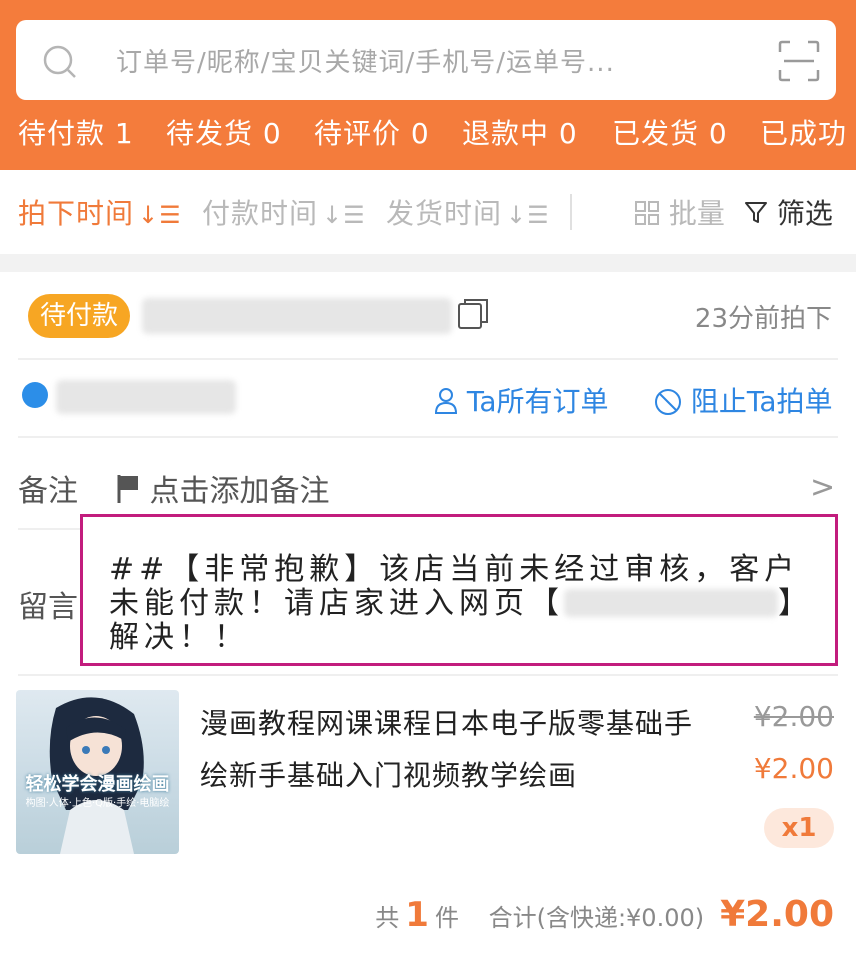 This screenshot has width=856, height=978. I want to click on block-buyer-link: 阻止Ta拍单, so click(743, 400).